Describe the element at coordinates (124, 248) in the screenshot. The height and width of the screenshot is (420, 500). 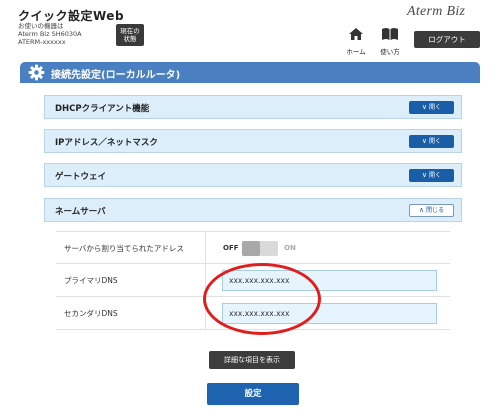
I see `auto-address-label: サーバから割り当てられたアドレス` at that location.